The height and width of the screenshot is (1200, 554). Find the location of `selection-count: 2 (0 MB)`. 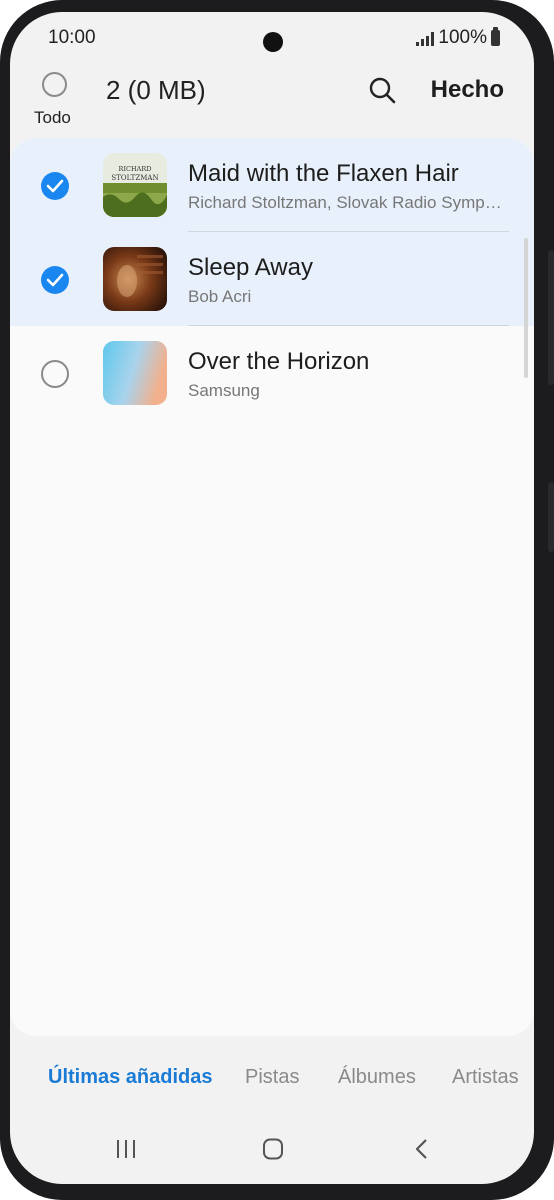

selection-count: 2 (0 MB) is located at coordinates (156, 90).